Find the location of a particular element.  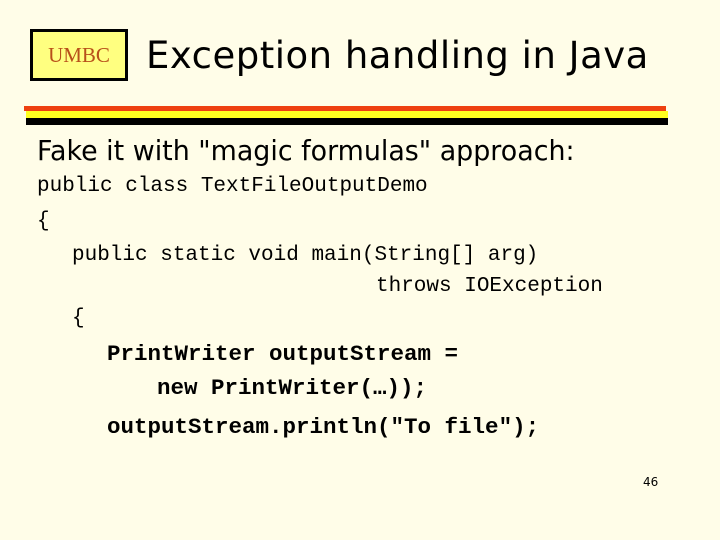

code-line: throws IOException is located at coordinates (489, 286).